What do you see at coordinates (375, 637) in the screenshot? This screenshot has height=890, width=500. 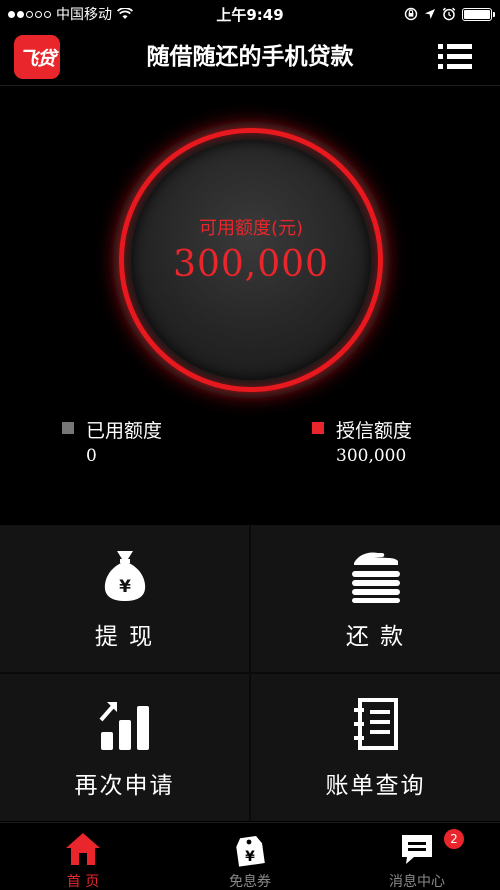 I see `repay-label: 还 款` at bounding box center [375, 637].